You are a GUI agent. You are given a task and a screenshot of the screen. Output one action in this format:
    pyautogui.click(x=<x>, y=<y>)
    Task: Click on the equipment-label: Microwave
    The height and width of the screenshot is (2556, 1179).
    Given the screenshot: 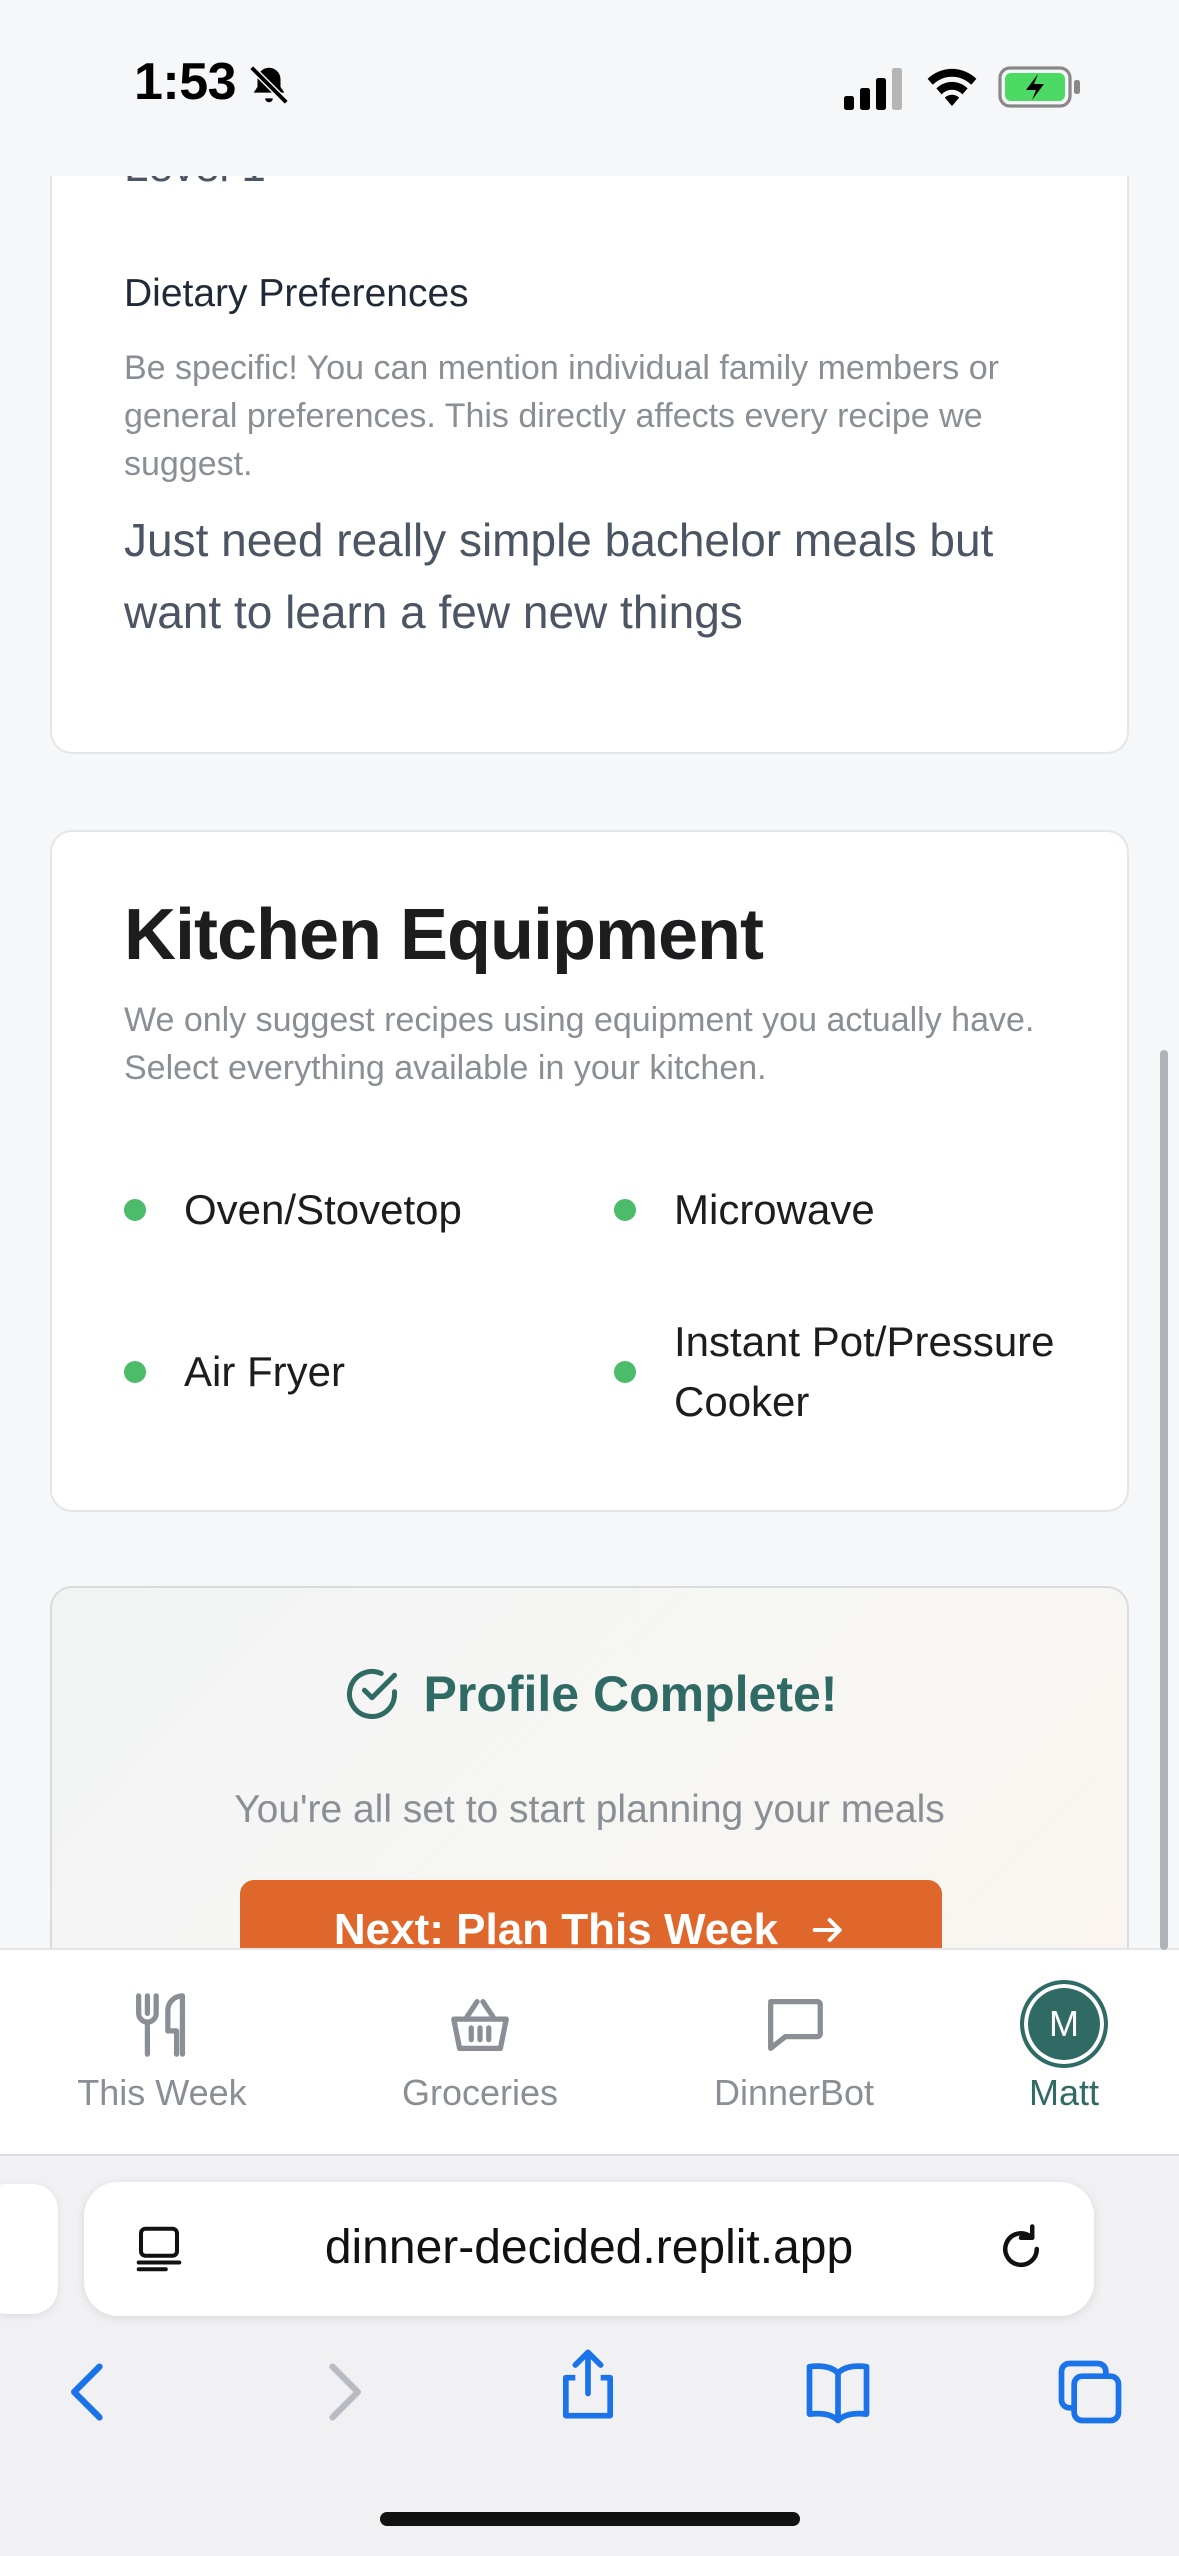 What is the action you would take?
    pyautogui.click(x=774, y=1209)
    